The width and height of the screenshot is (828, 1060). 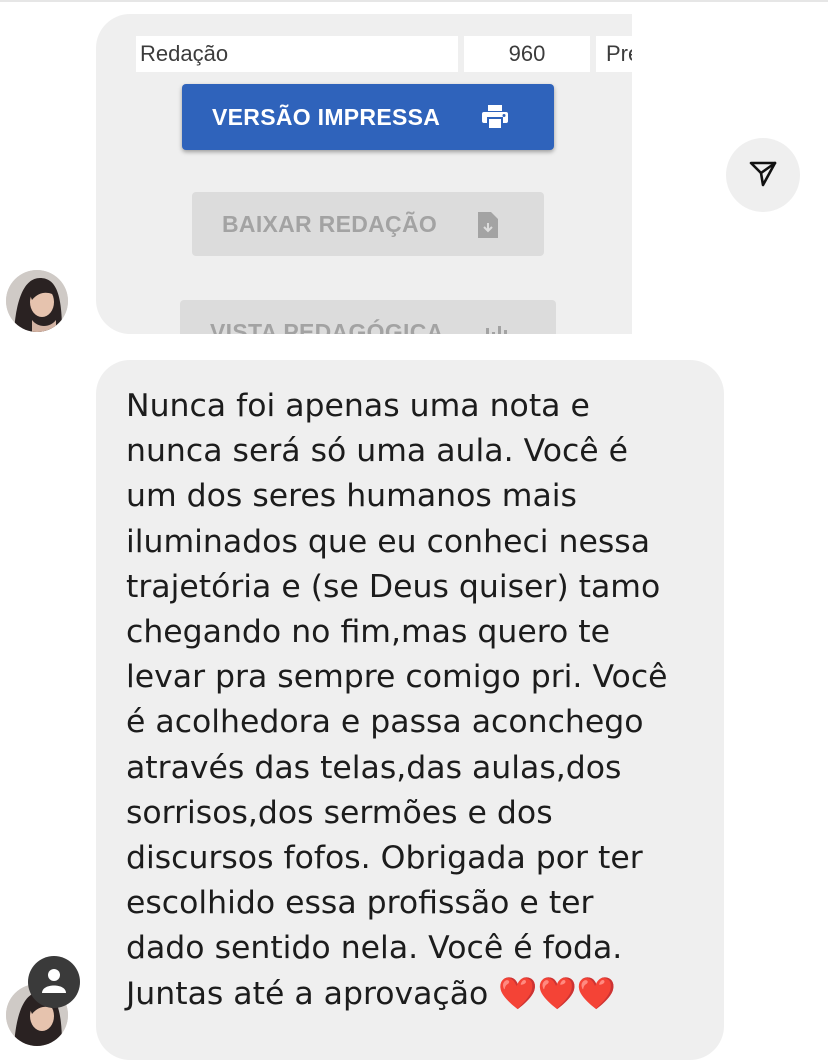 What do you see at coordinates (488, 225) in the screenshot?
I see `file-download-icon` at bounding box center [488, 225].